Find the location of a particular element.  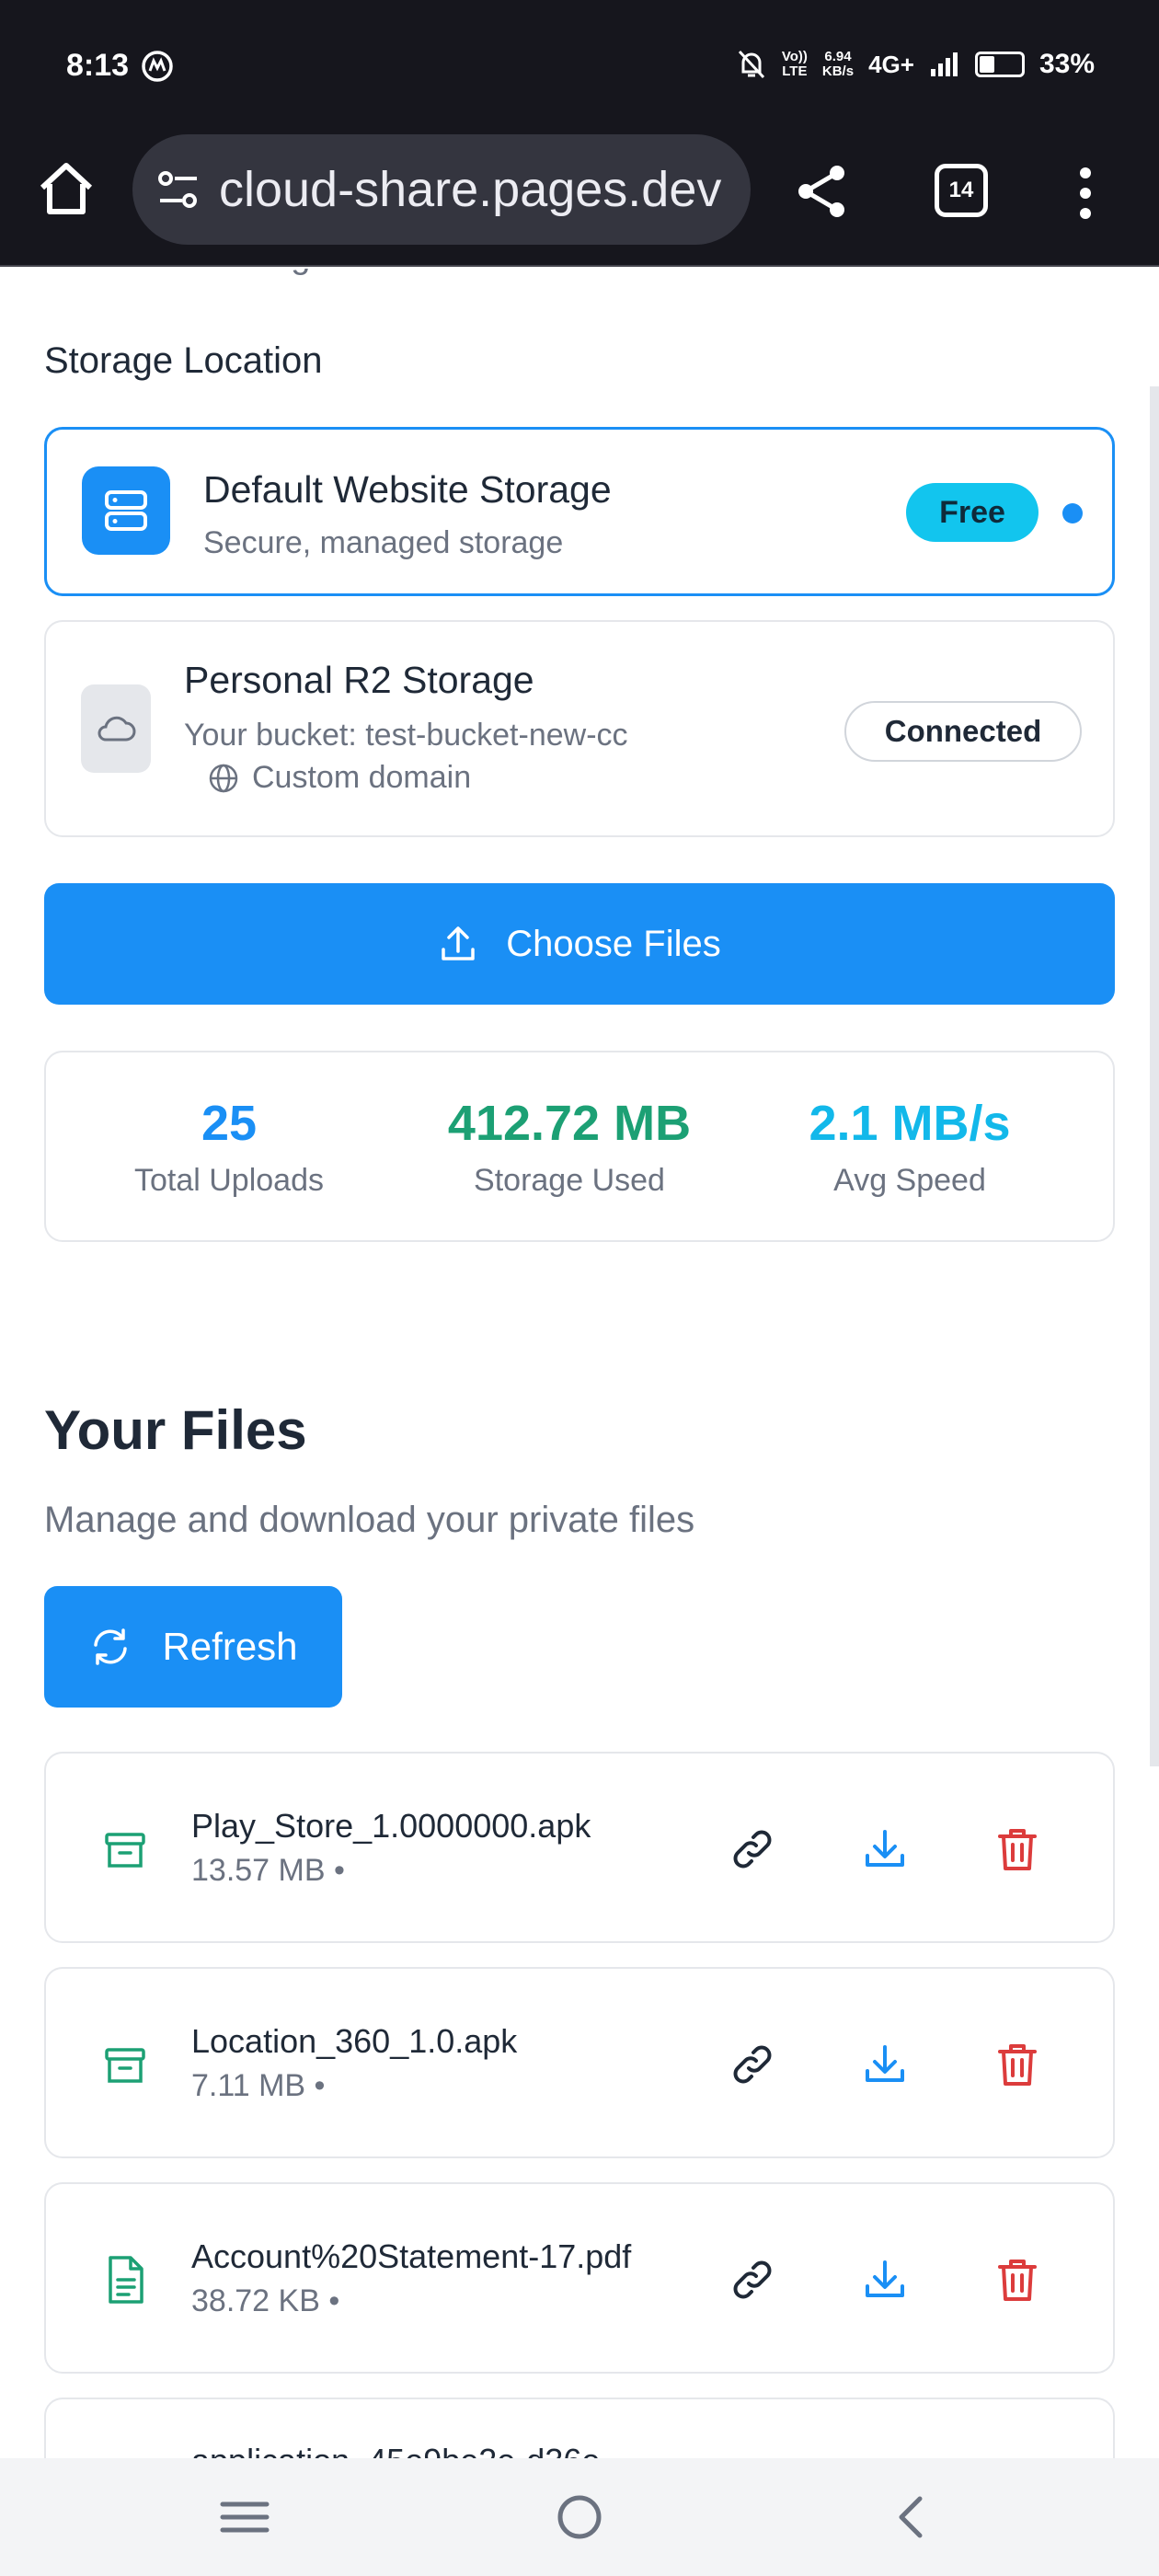

browser-toolbar: cloud-share.pages.dev 14 is located at coordinates (579, 198).